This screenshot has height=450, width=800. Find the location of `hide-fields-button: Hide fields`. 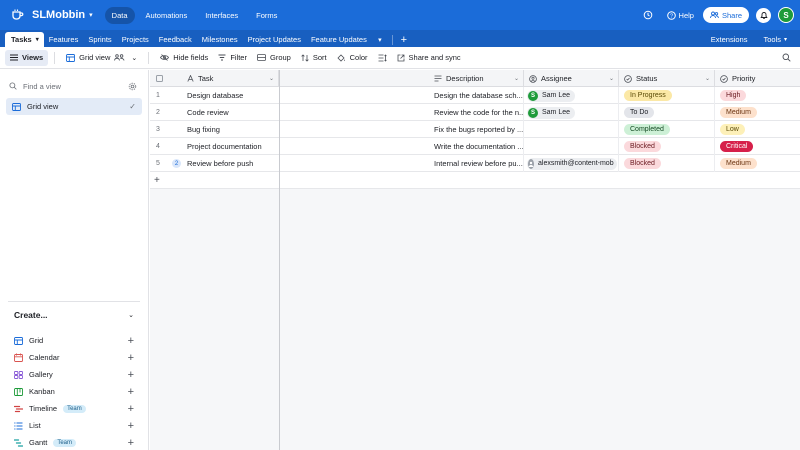

hide-fields-button: Hide fields is located at coordinates (184, 58).